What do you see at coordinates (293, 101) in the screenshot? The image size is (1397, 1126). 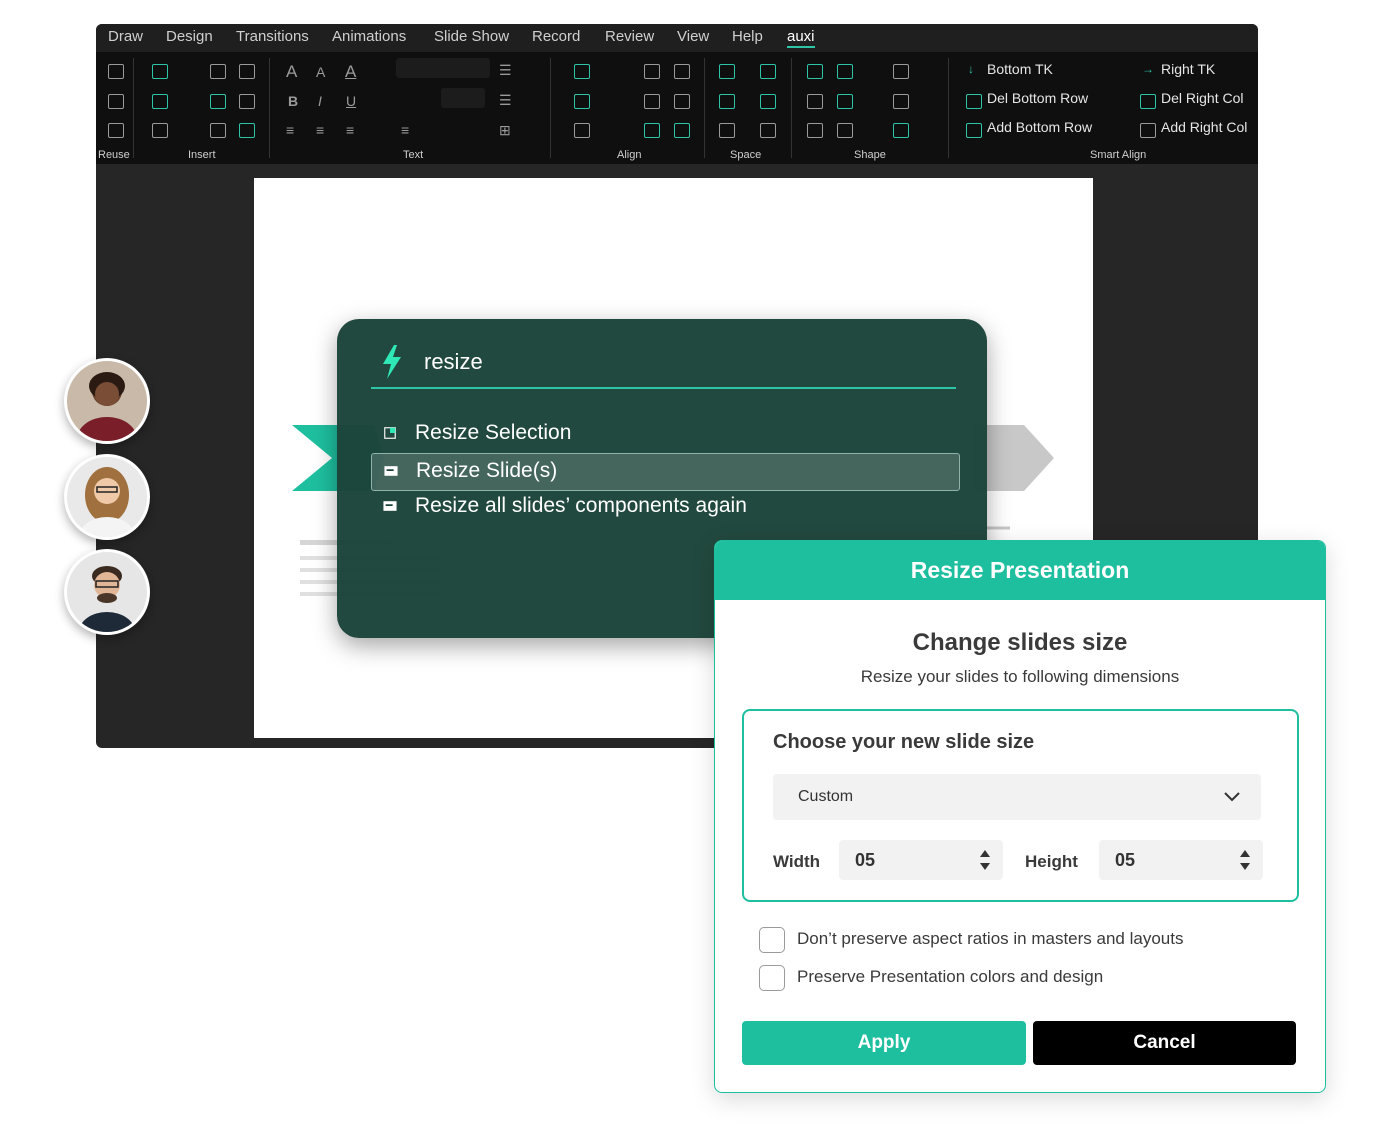 I see `bold-icon: B` at bounding box center [293, 101].